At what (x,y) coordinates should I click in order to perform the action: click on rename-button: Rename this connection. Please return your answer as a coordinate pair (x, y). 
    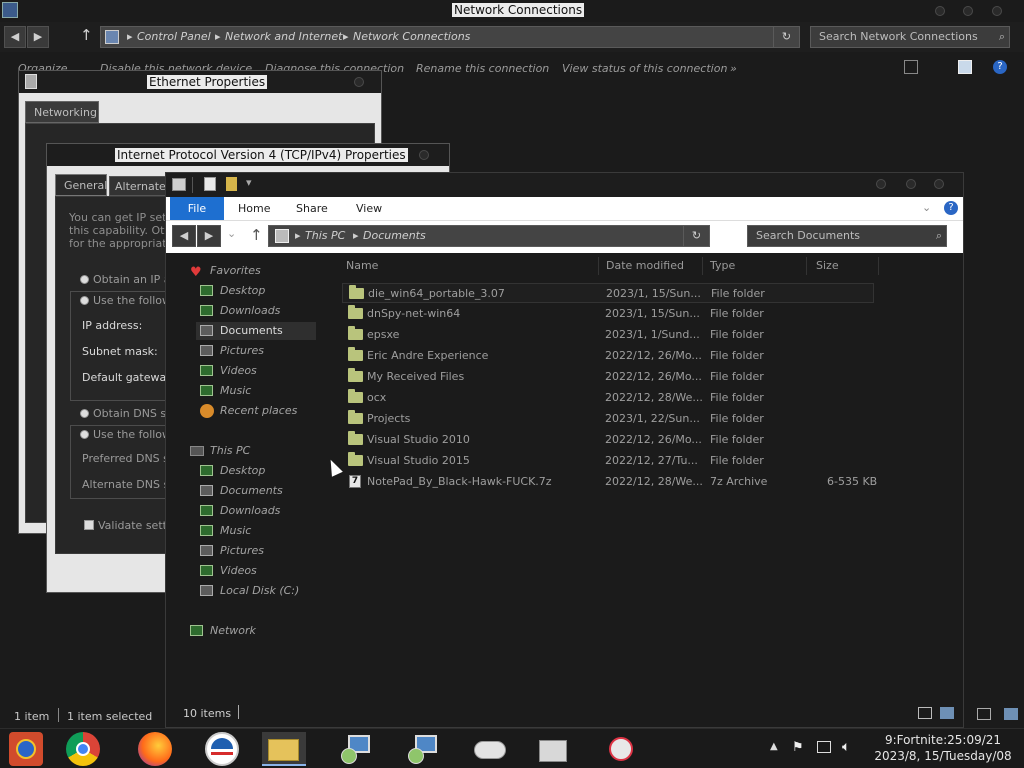
    Looking at the image, I should click on (482, 68).